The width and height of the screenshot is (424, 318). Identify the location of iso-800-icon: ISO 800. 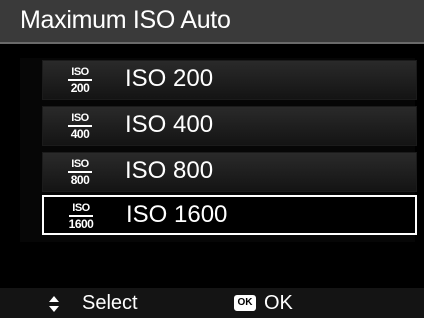
(80, 172).